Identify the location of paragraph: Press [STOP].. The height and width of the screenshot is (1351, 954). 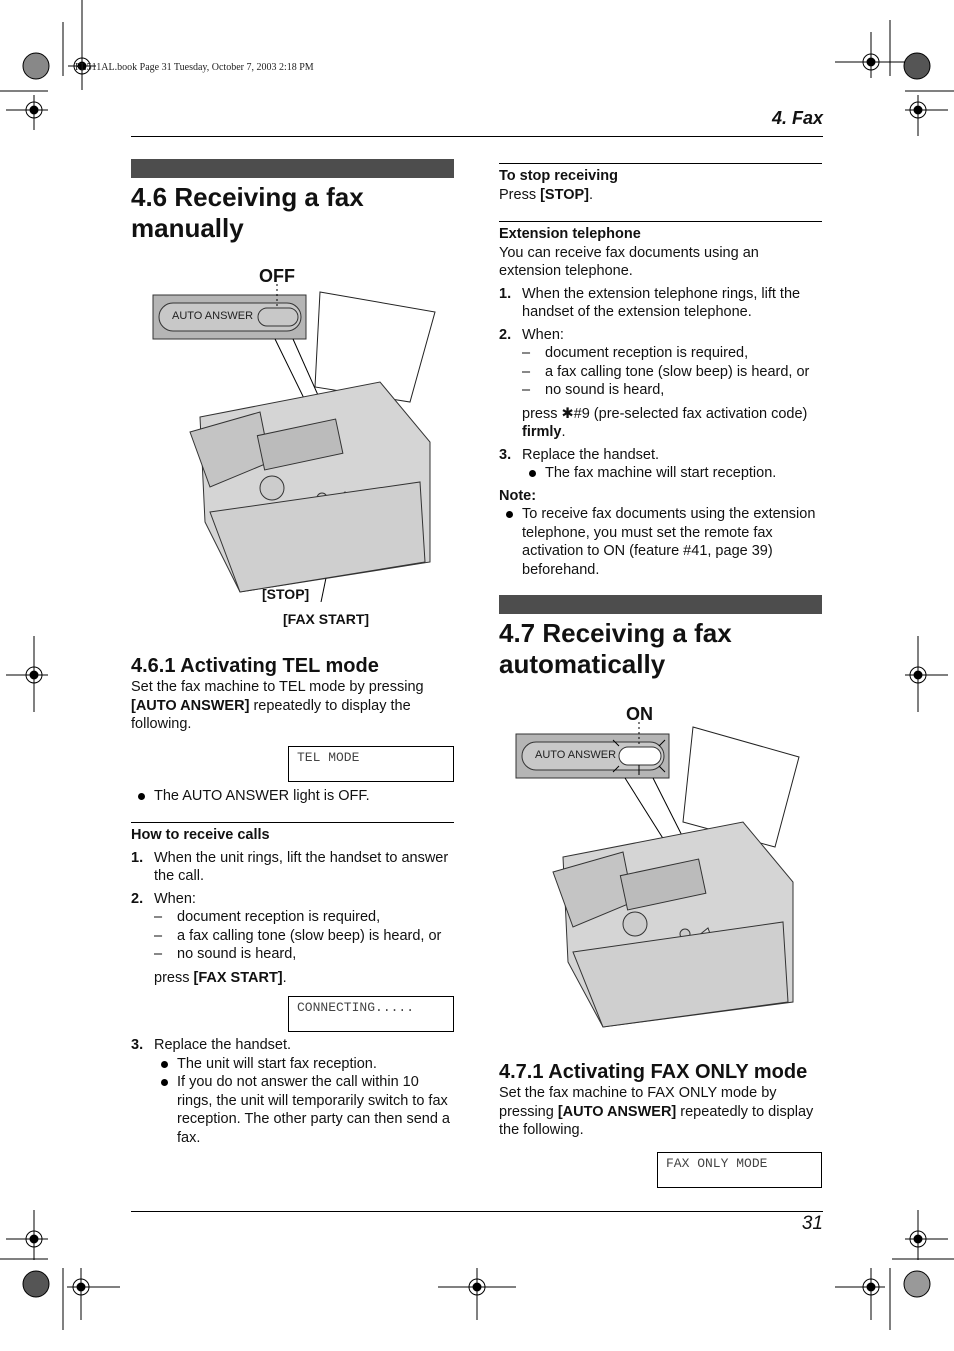
(546, 194).